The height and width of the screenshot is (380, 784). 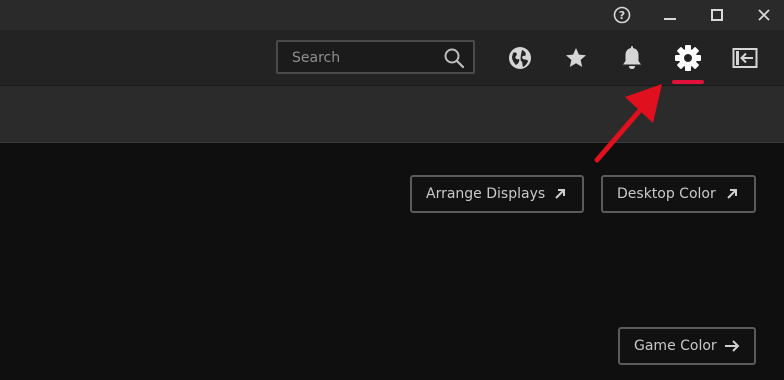 What do you see at coordinates (717, 15) in the screenshot?
I see `maximize-button` at bounding box center [717, 15].